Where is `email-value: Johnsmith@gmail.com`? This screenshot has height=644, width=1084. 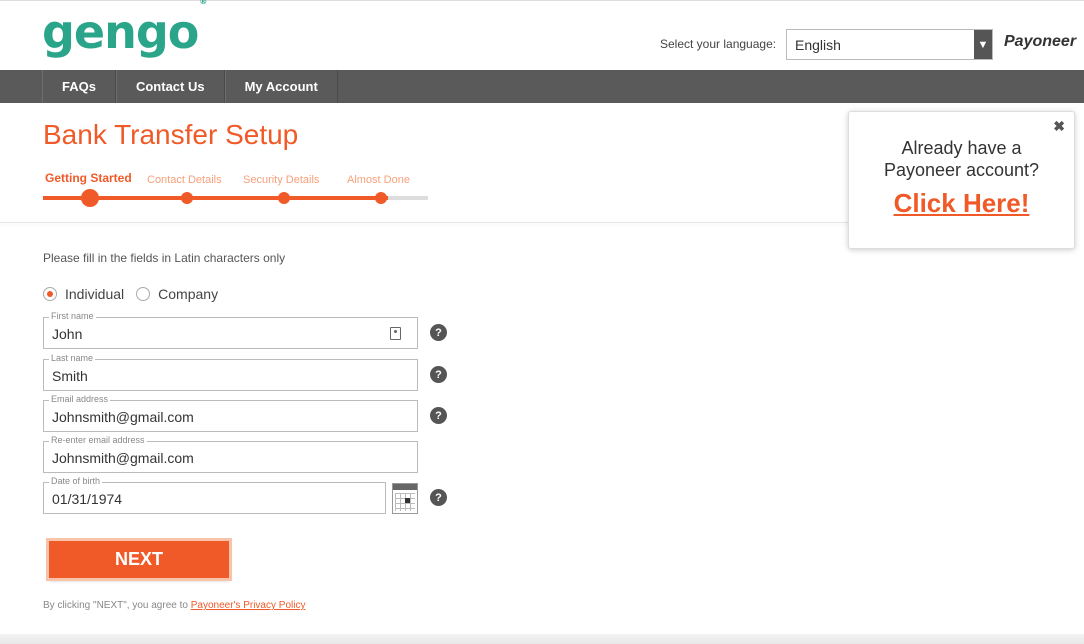
email-value: Johnsmith@gmail.com is located at coordinates (123, 417).